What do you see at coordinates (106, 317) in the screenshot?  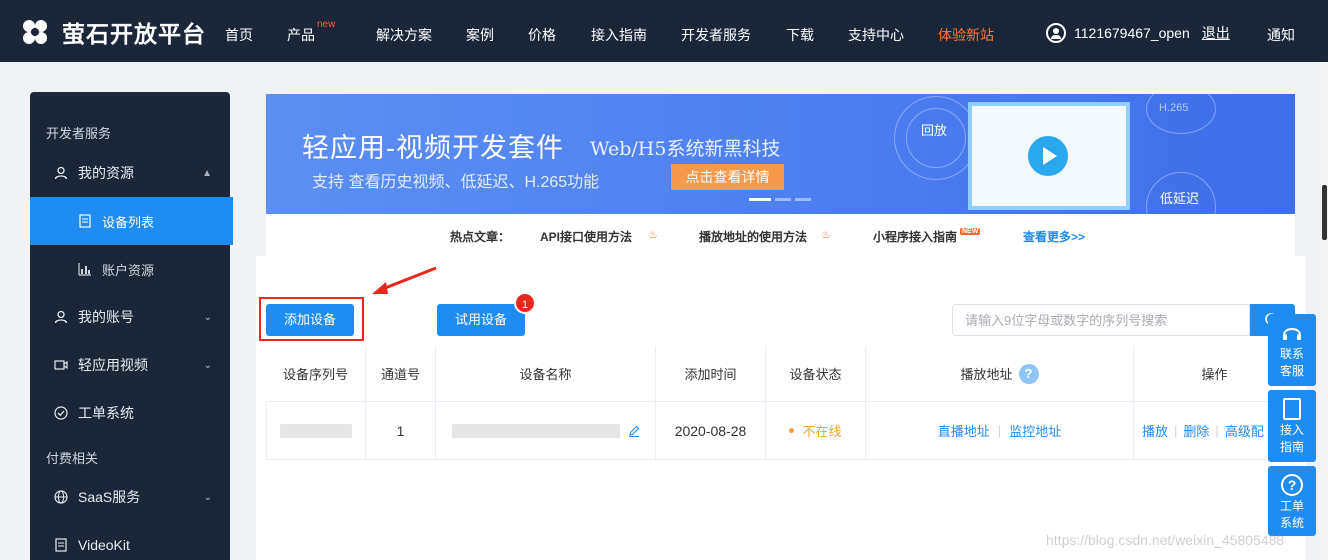 I see `sidebar-item-label: 我的账号` at bounding box center [106, 317].